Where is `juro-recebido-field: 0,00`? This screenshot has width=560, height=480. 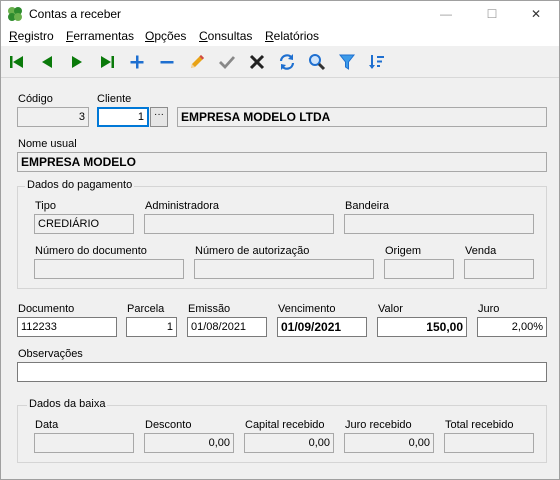 juro-recebido-field: 0,00 is located at coordinates (389, 443).